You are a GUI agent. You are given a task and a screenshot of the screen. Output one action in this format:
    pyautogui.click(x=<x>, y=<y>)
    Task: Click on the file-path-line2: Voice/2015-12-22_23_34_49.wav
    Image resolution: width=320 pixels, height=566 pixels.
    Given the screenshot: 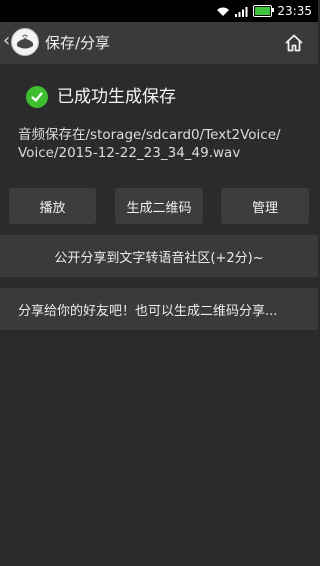 What is the action you would take?
    pyautogui.click(x=129, y=153)
    